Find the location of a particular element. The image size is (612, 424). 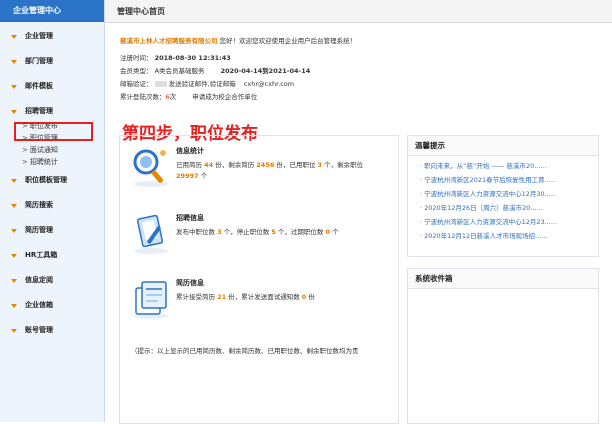

stat-jobs-title: 招聘信息 is located at coordinates (190, 218).